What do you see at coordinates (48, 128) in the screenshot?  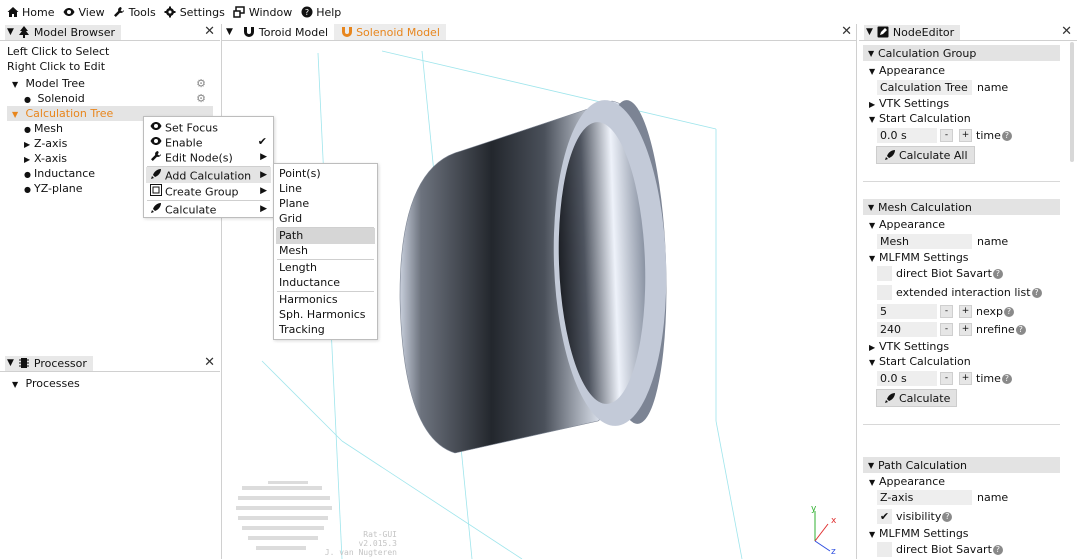 I see `tree-item-label: Mesh` at bounding box center [48, 128].